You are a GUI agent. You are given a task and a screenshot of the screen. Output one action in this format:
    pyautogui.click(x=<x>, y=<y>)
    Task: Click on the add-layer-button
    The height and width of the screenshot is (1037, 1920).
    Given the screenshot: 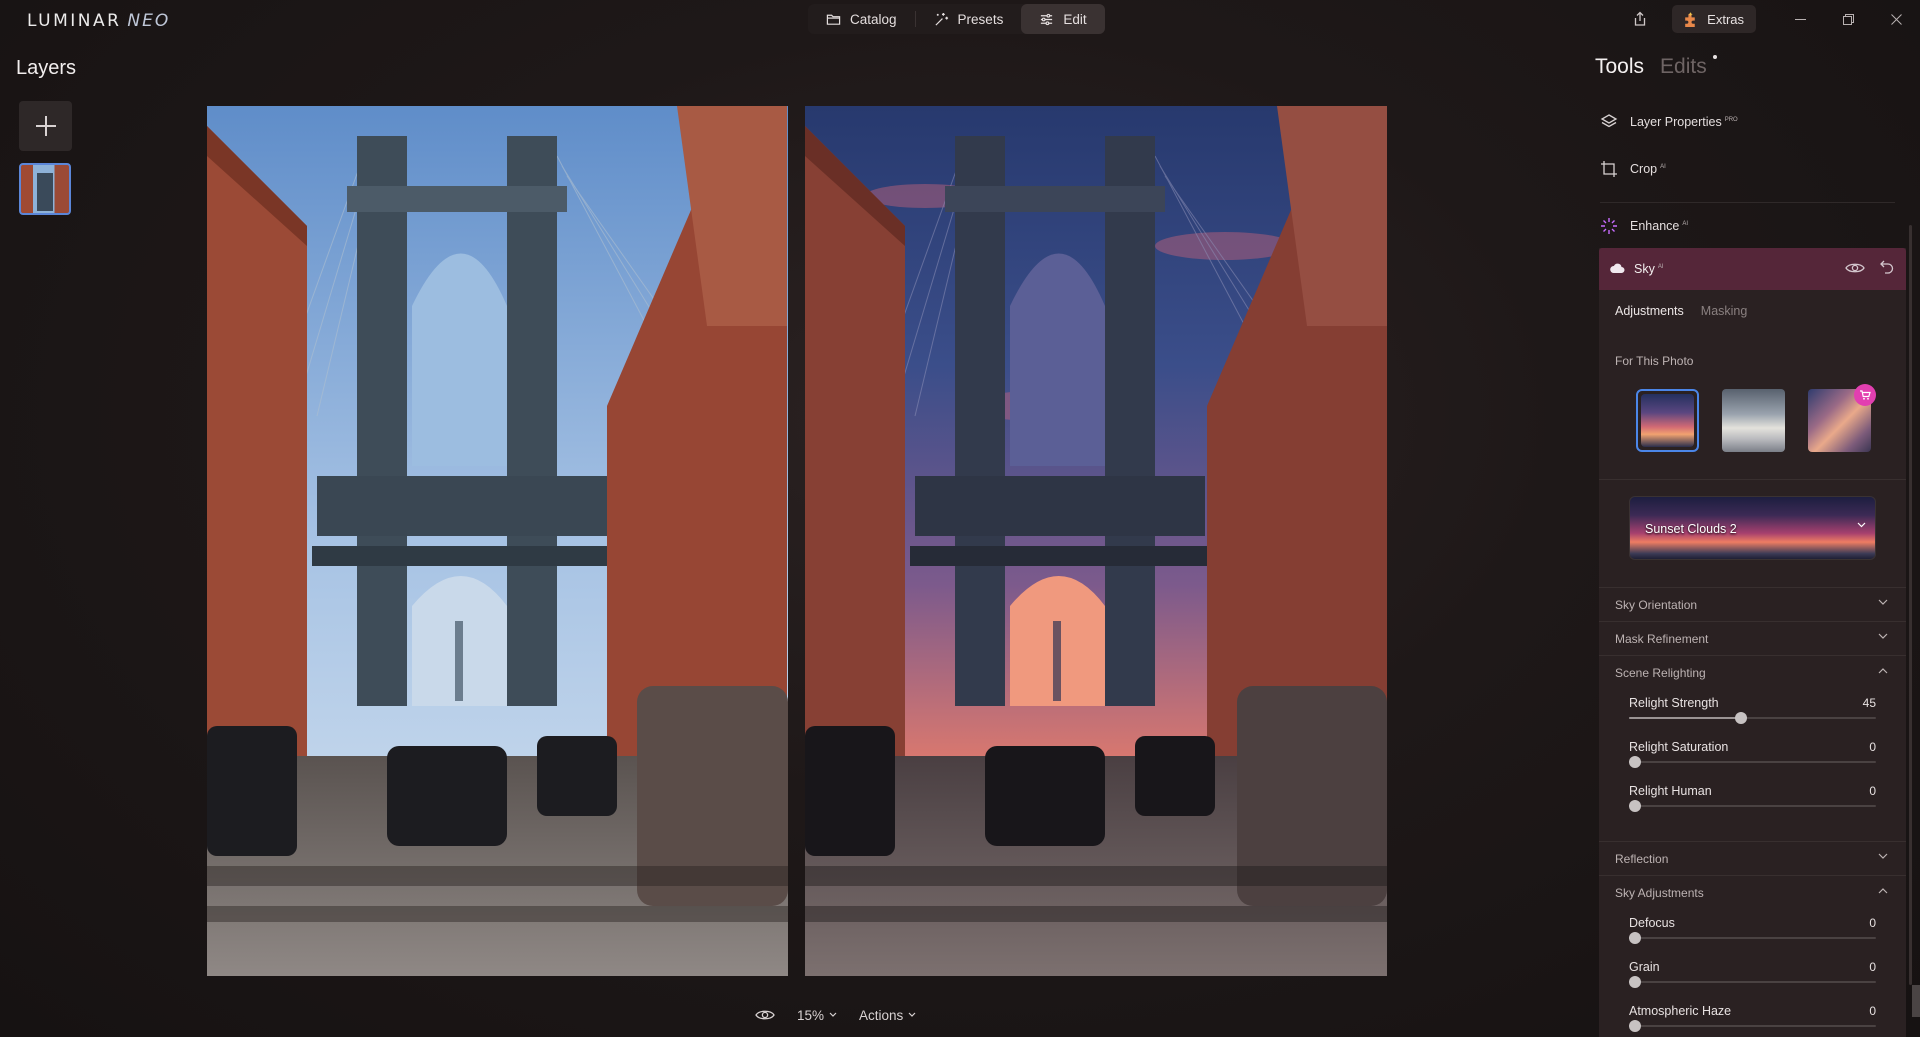 What is the action you would take?
    pyautogui.click(x=45, y=126)
    